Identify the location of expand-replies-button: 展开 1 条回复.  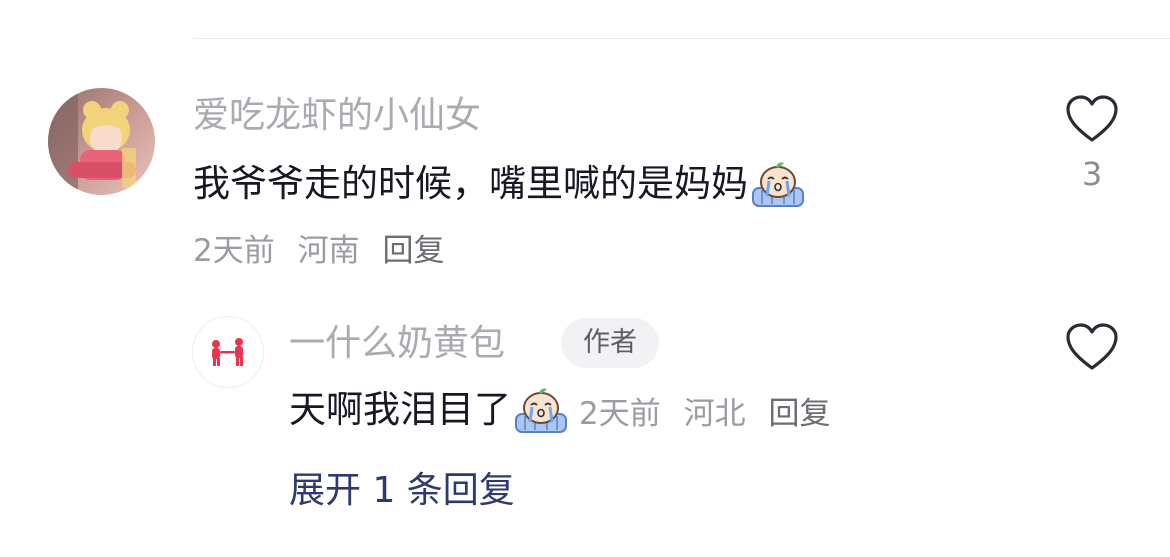
(402, 491).